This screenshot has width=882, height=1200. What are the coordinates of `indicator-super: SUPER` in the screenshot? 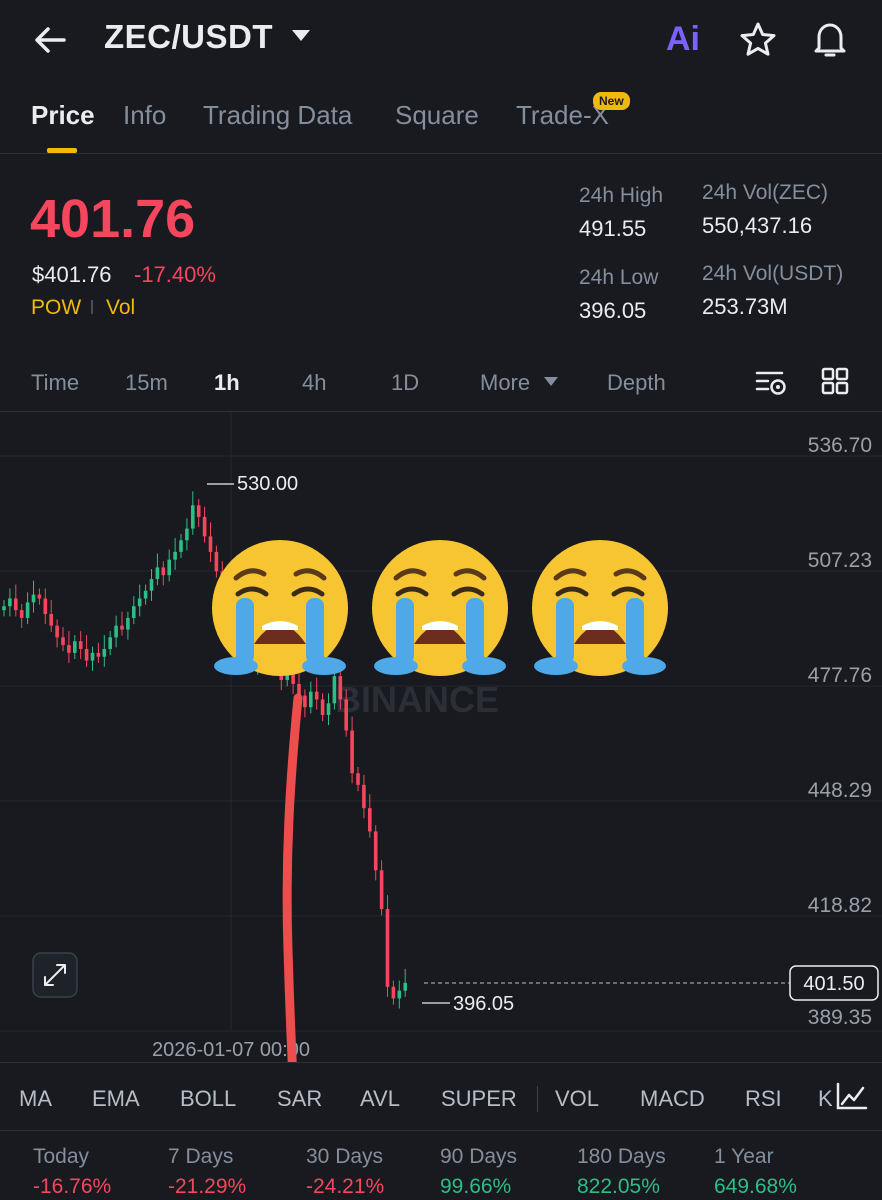 It's located at (479, 1099).